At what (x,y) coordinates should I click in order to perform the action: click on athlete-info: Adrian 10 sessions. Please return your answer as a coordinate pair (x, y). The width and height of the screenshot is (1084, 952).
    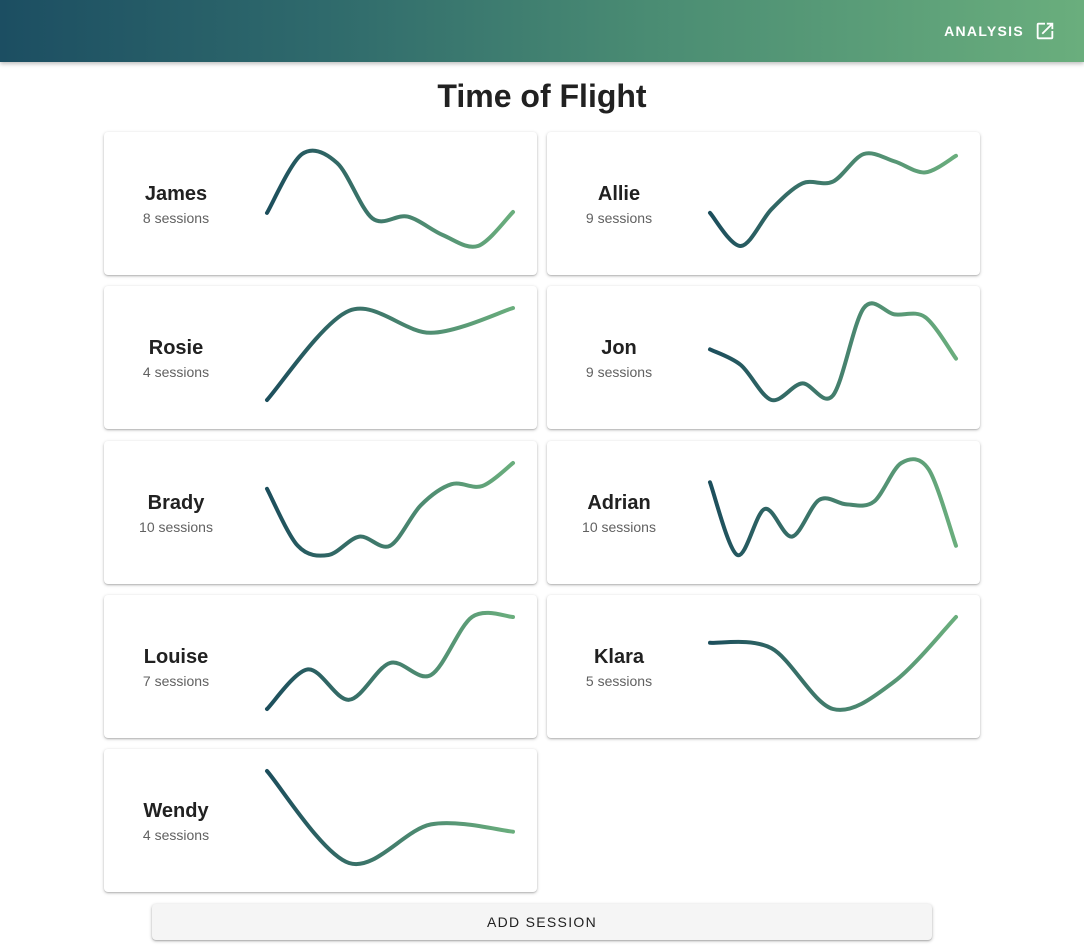
    Looking at the image, I should click on (619, 512).